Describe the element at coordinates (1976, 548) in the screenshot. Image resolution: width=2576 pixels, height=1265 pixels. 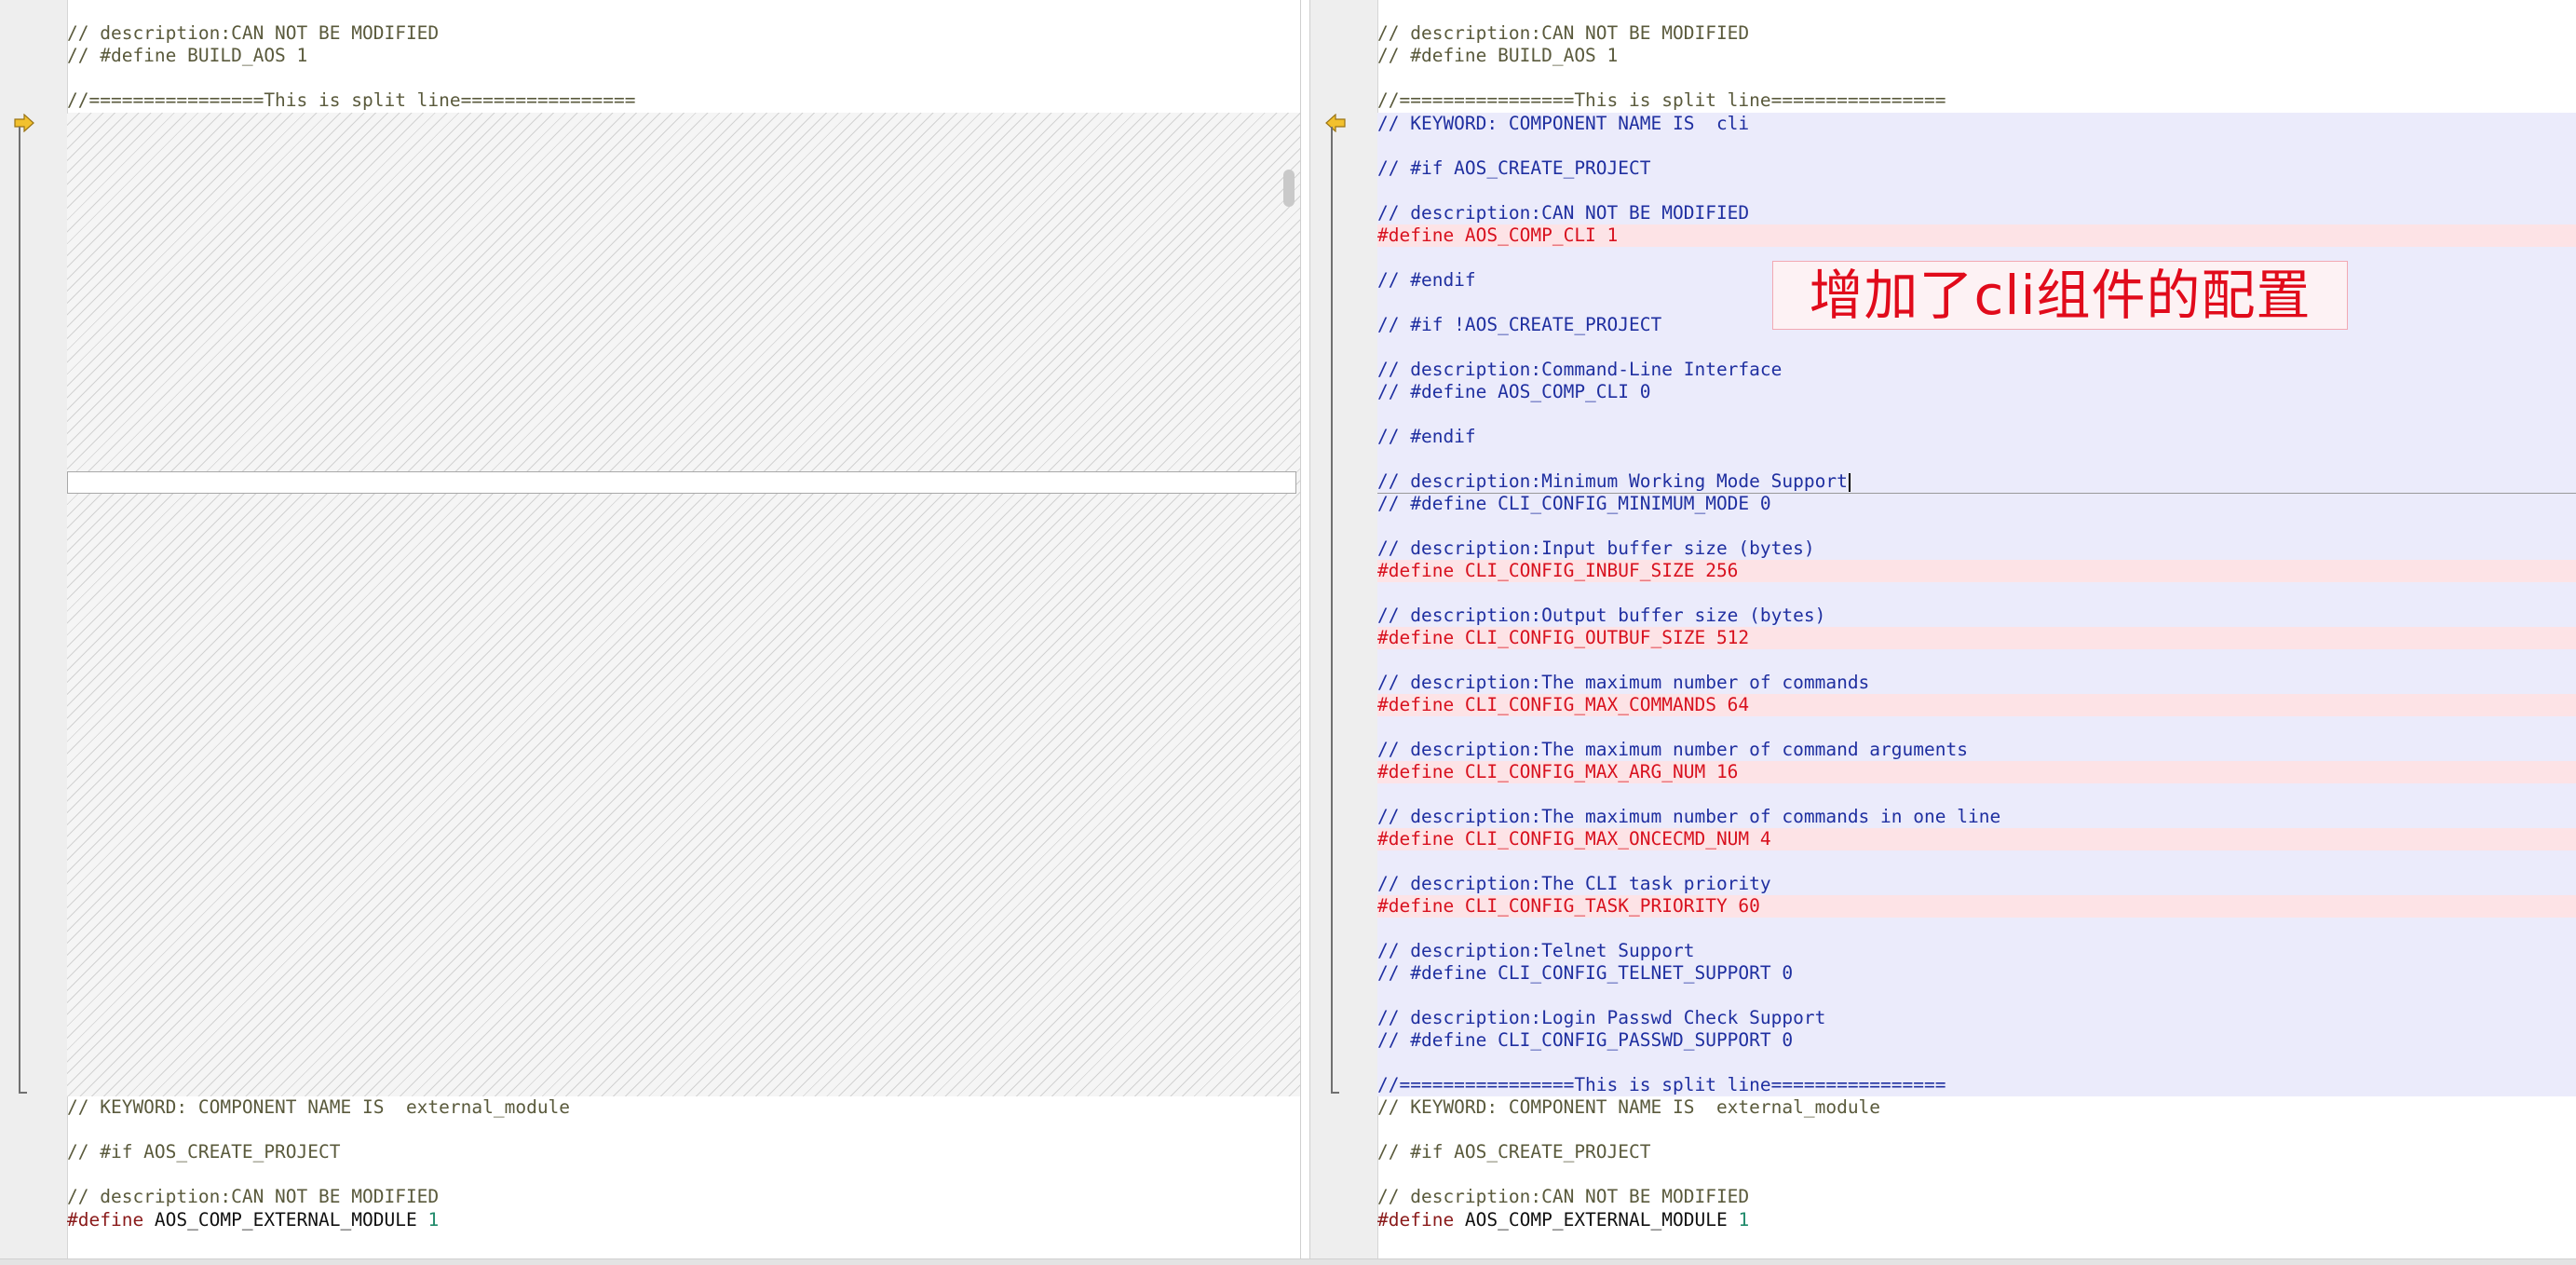
I see `code-line: // description:Input buffer size (bytes)` at that location.